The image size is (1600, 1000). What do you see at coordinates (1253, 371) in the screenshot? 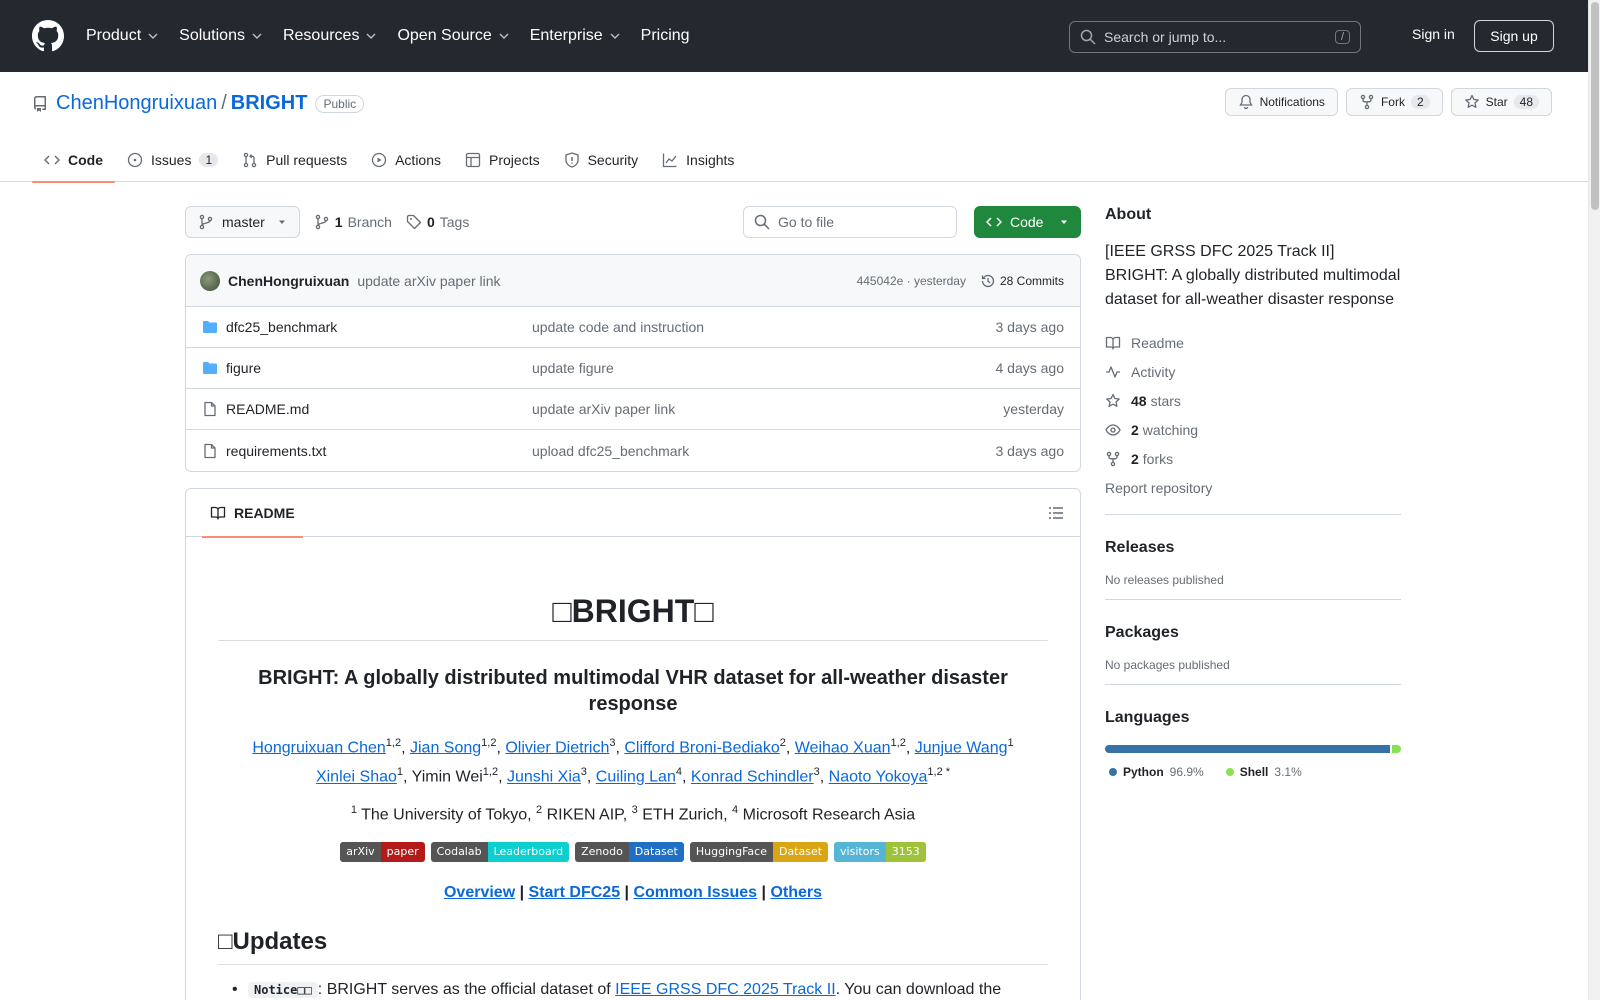
I see `activity-link: Activity` at bounding box center [1253, 371].